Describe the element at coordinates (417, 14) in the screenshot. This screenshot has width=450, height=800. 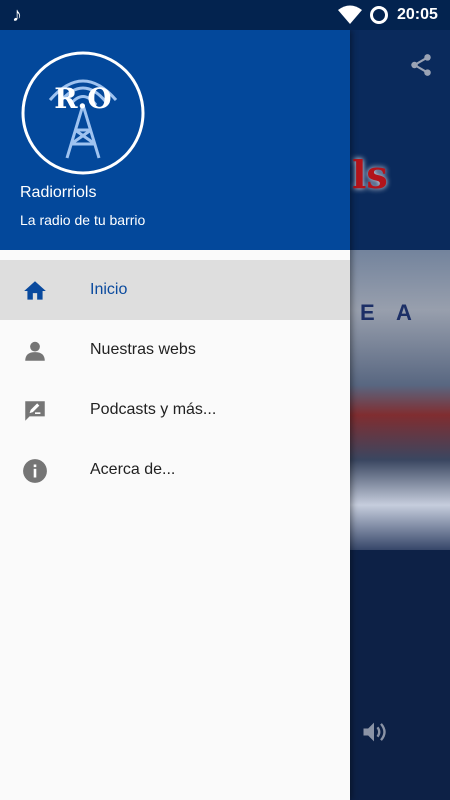
I see `status-time: 20:05` at that location.